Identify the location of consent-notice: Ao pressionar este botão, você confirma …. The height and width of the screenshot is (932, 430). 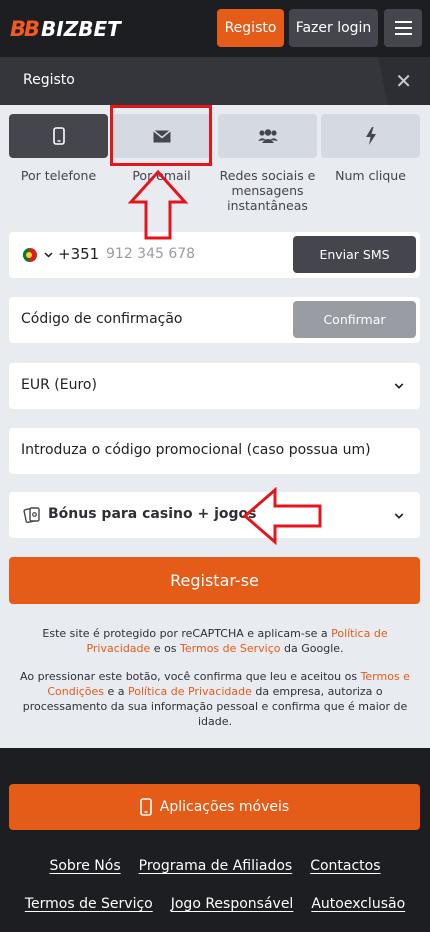
(215, 699).